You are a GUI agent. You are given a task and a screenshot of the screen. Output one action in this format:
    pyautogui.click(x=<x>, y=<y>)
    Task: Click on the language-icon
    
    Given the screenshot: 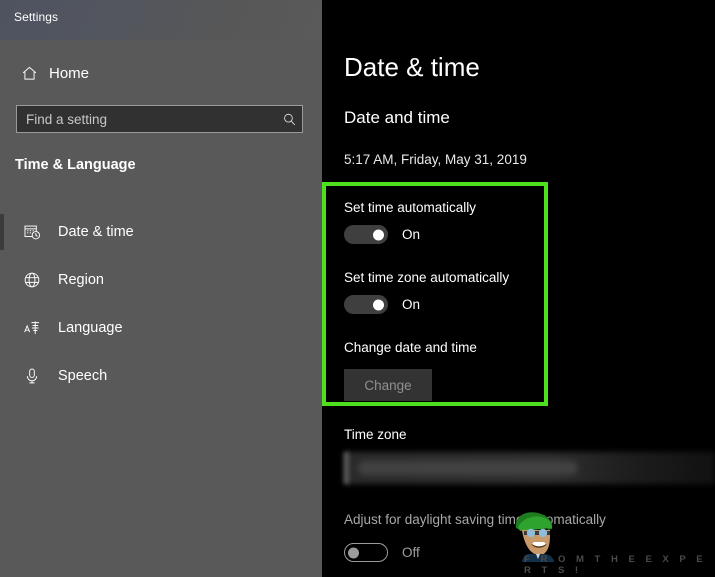 What is the action you would take?
    pyautogui.click(x=32, y=328)
    